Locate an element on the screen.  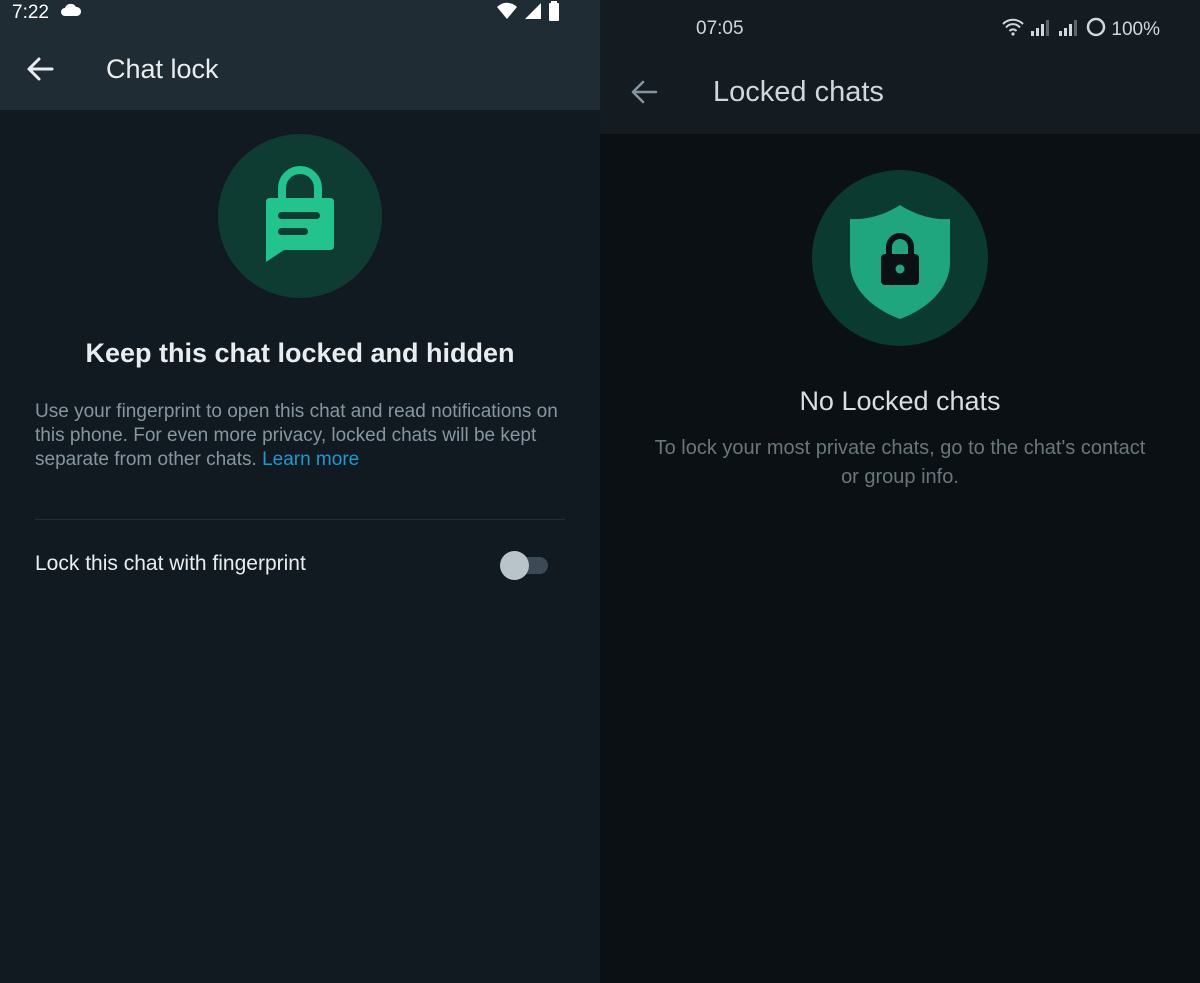
chat-lock-hero is located at coordinates (300, 216).